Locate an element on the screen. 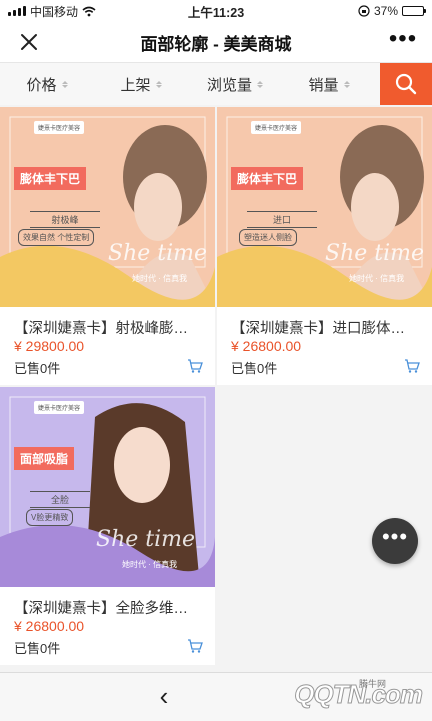  status-bar: 中国移动 上午11:23 37% is located at coordinates (216, 11).